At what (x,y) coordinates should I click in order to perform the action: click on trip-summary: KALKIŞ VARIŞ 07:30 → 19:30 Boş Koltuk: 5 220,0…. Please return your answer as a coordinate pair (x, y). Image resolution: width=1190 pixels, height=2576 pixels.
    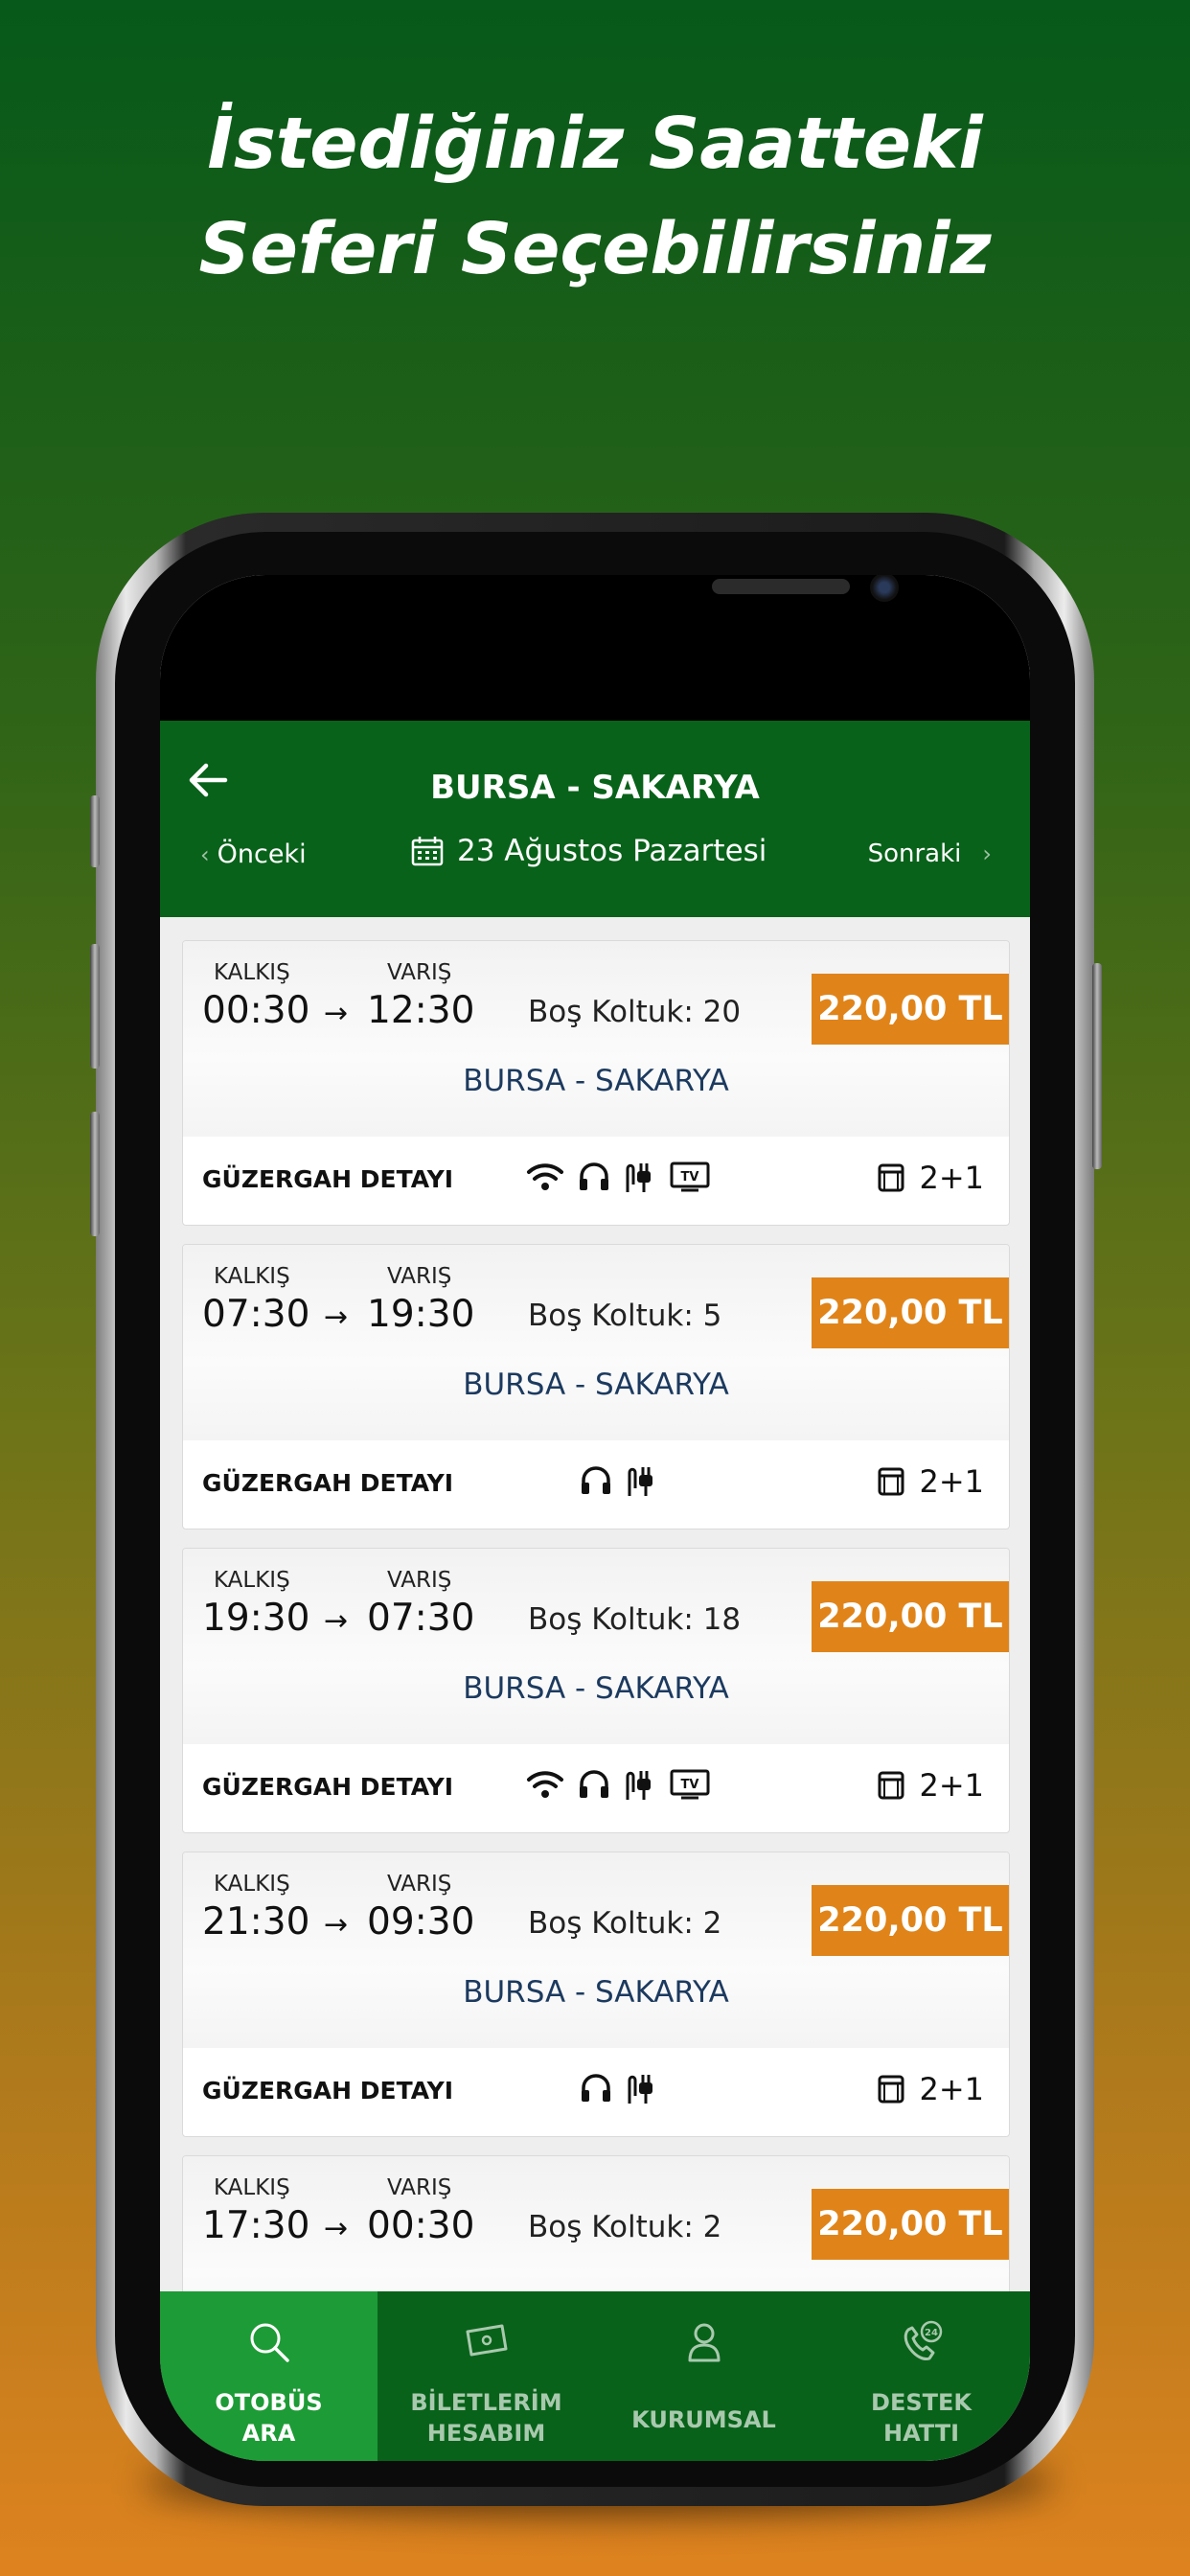
    Looking at the image, I should click on (596, 1342).